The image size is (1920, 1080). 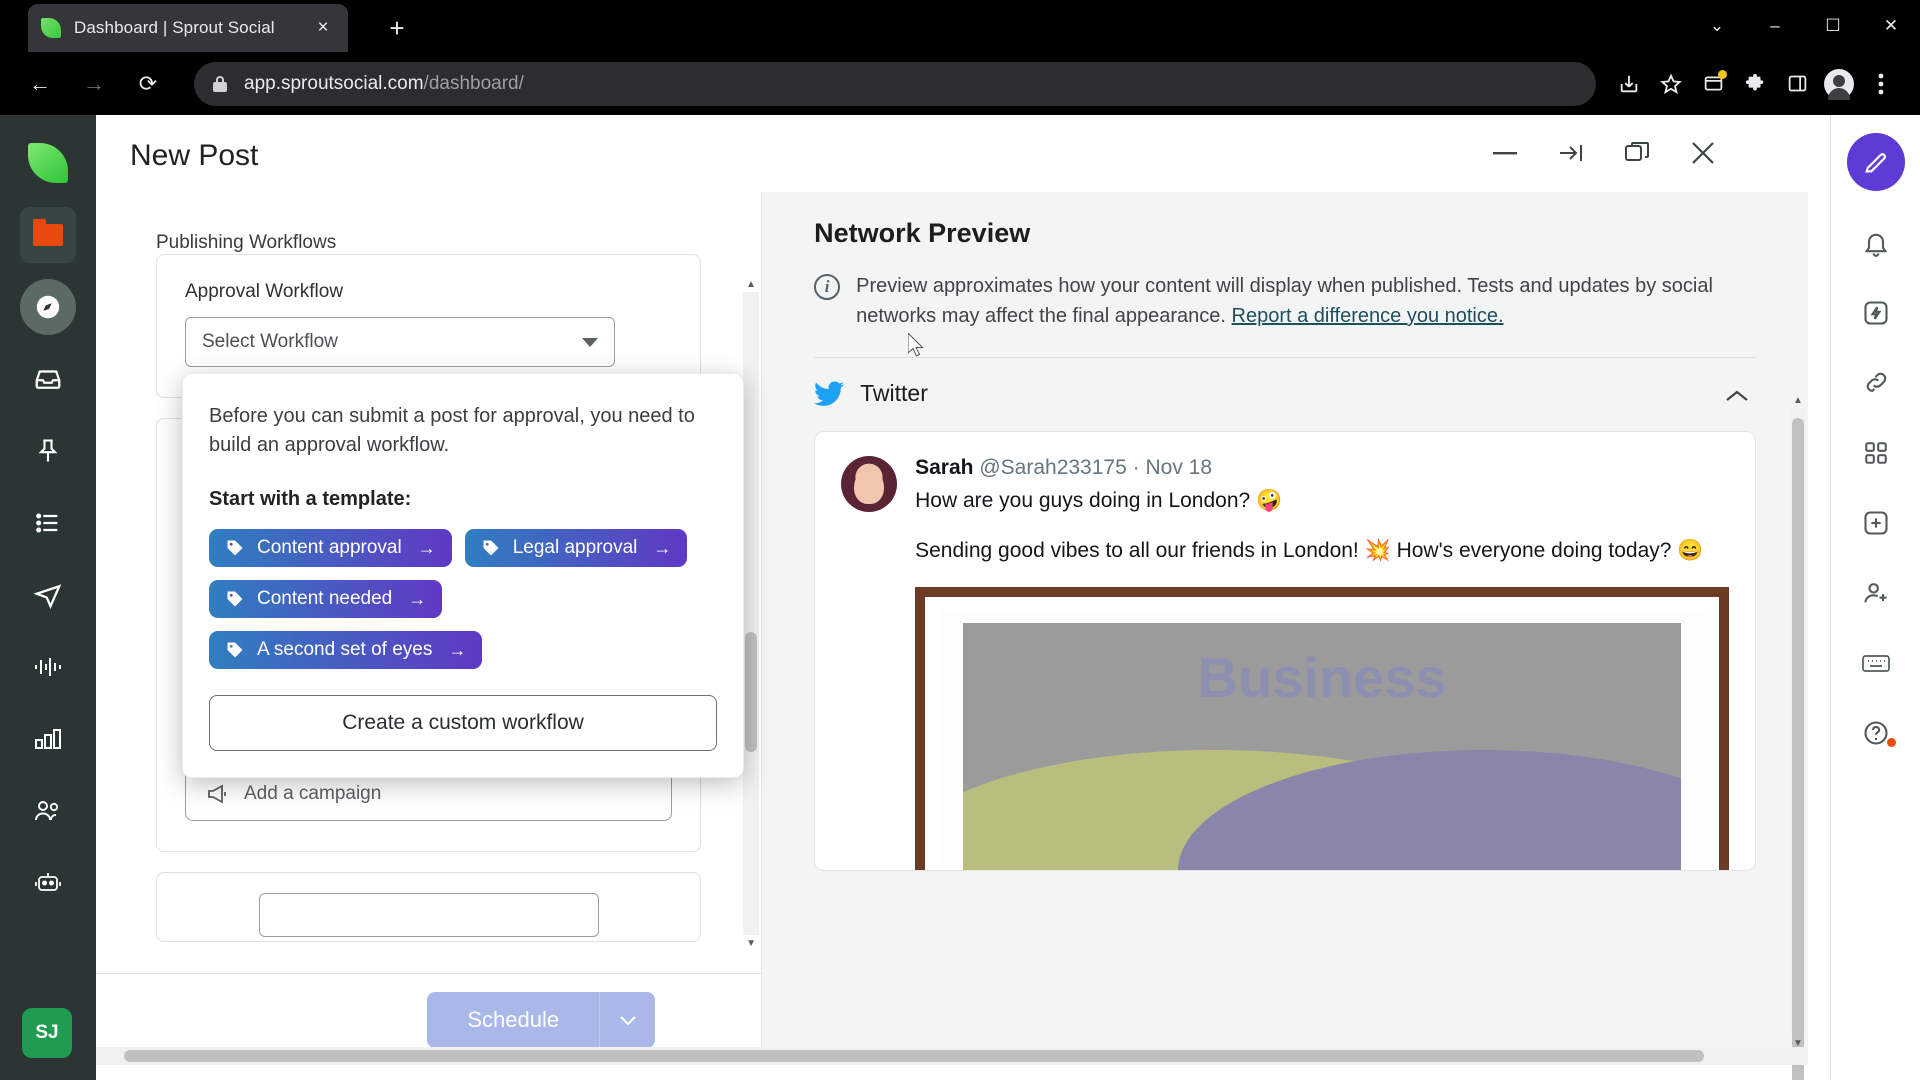 I want to click on mouse-cursor, so click(x=916, y=345).